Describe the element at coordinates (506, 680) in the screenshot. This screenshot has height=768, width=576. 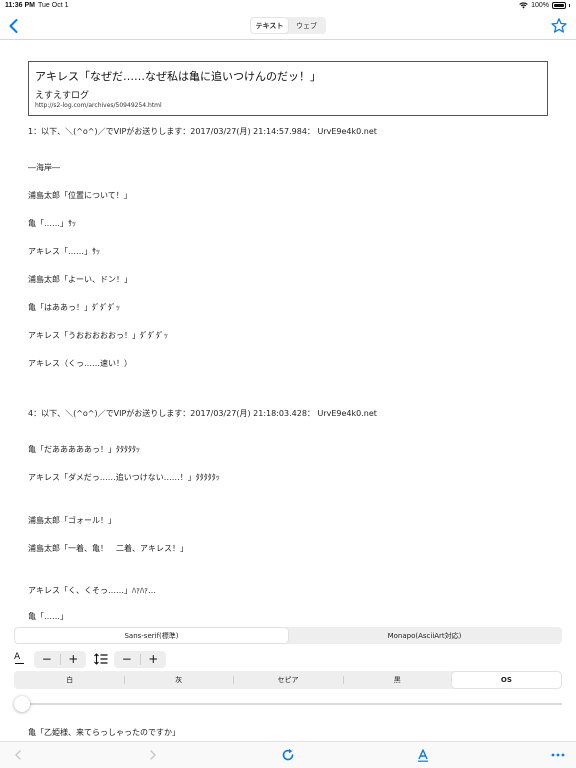
I see `theme-option-os: OS` at that location.